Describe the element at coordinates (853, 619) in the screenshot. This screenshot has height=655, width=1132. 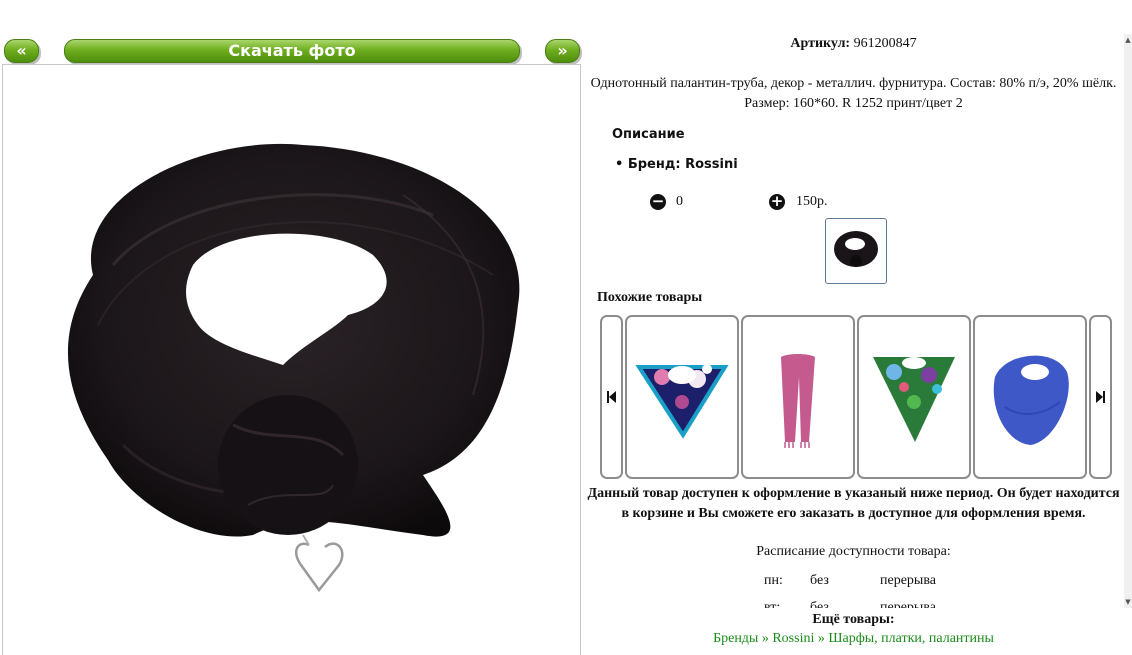
I see `more-products-title: Ещё товары:` at that location.